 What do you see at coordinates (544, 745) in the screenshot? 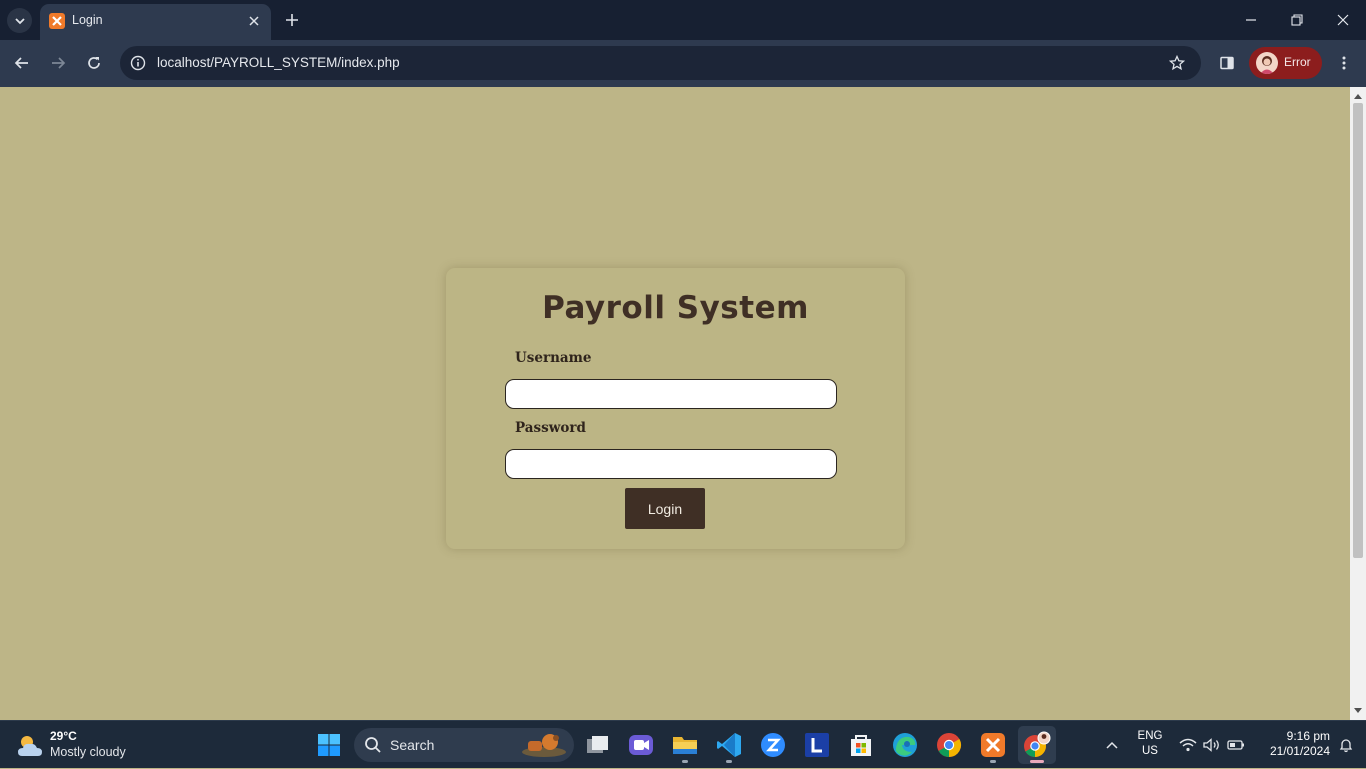
I see `search-highlight-icon` at bounding box center [544, 745].